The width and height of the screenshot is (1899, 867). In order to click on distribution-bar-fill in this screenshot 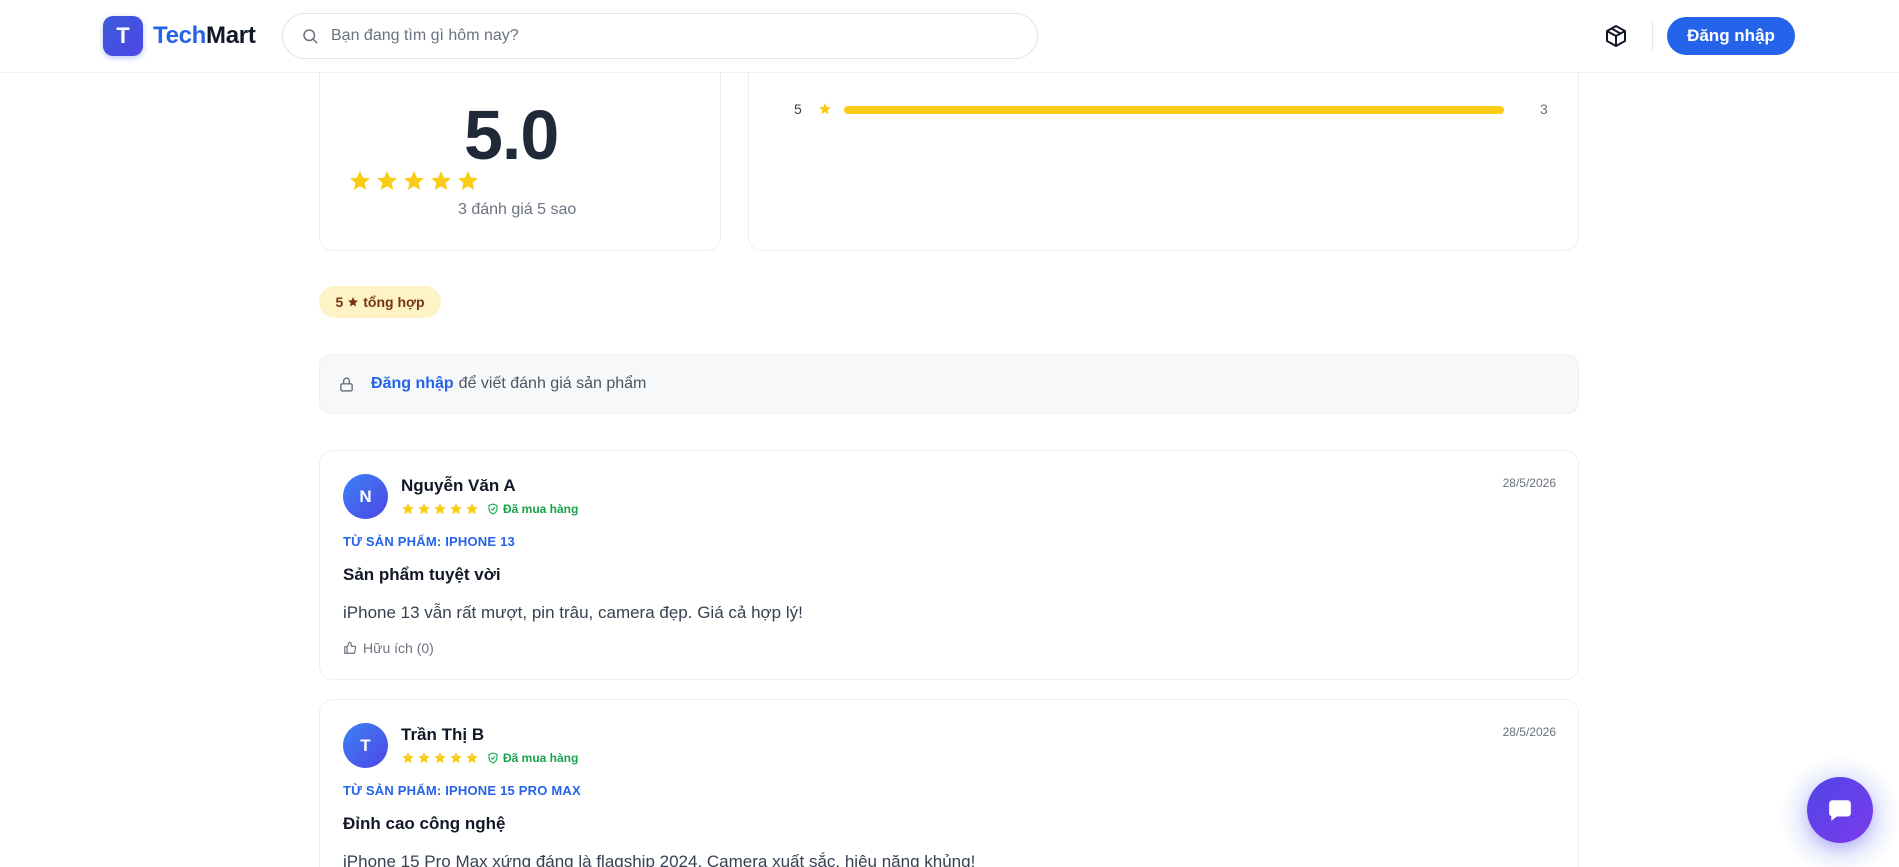, I will do `click(1174, 110)`.